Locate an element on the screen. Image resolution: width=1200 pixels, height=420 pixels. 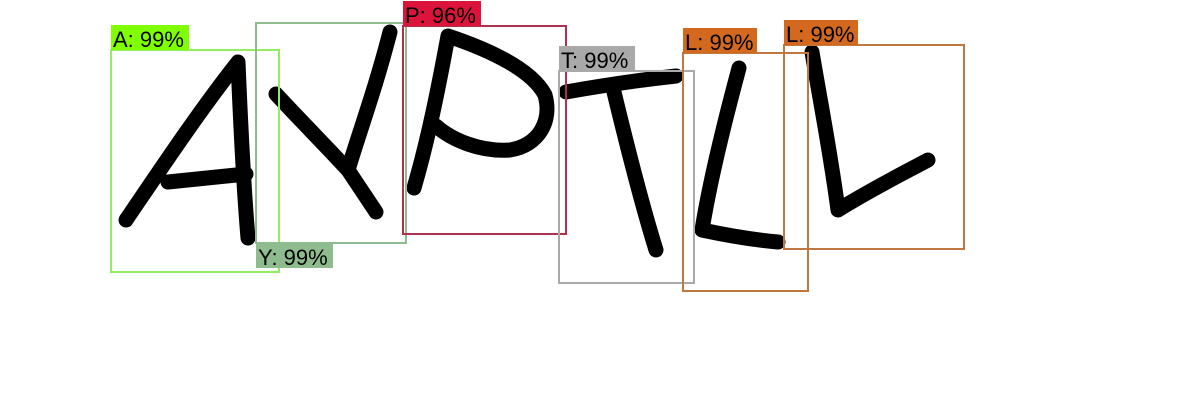
detection-label: P: 96% is located at coordinates (440, 15).